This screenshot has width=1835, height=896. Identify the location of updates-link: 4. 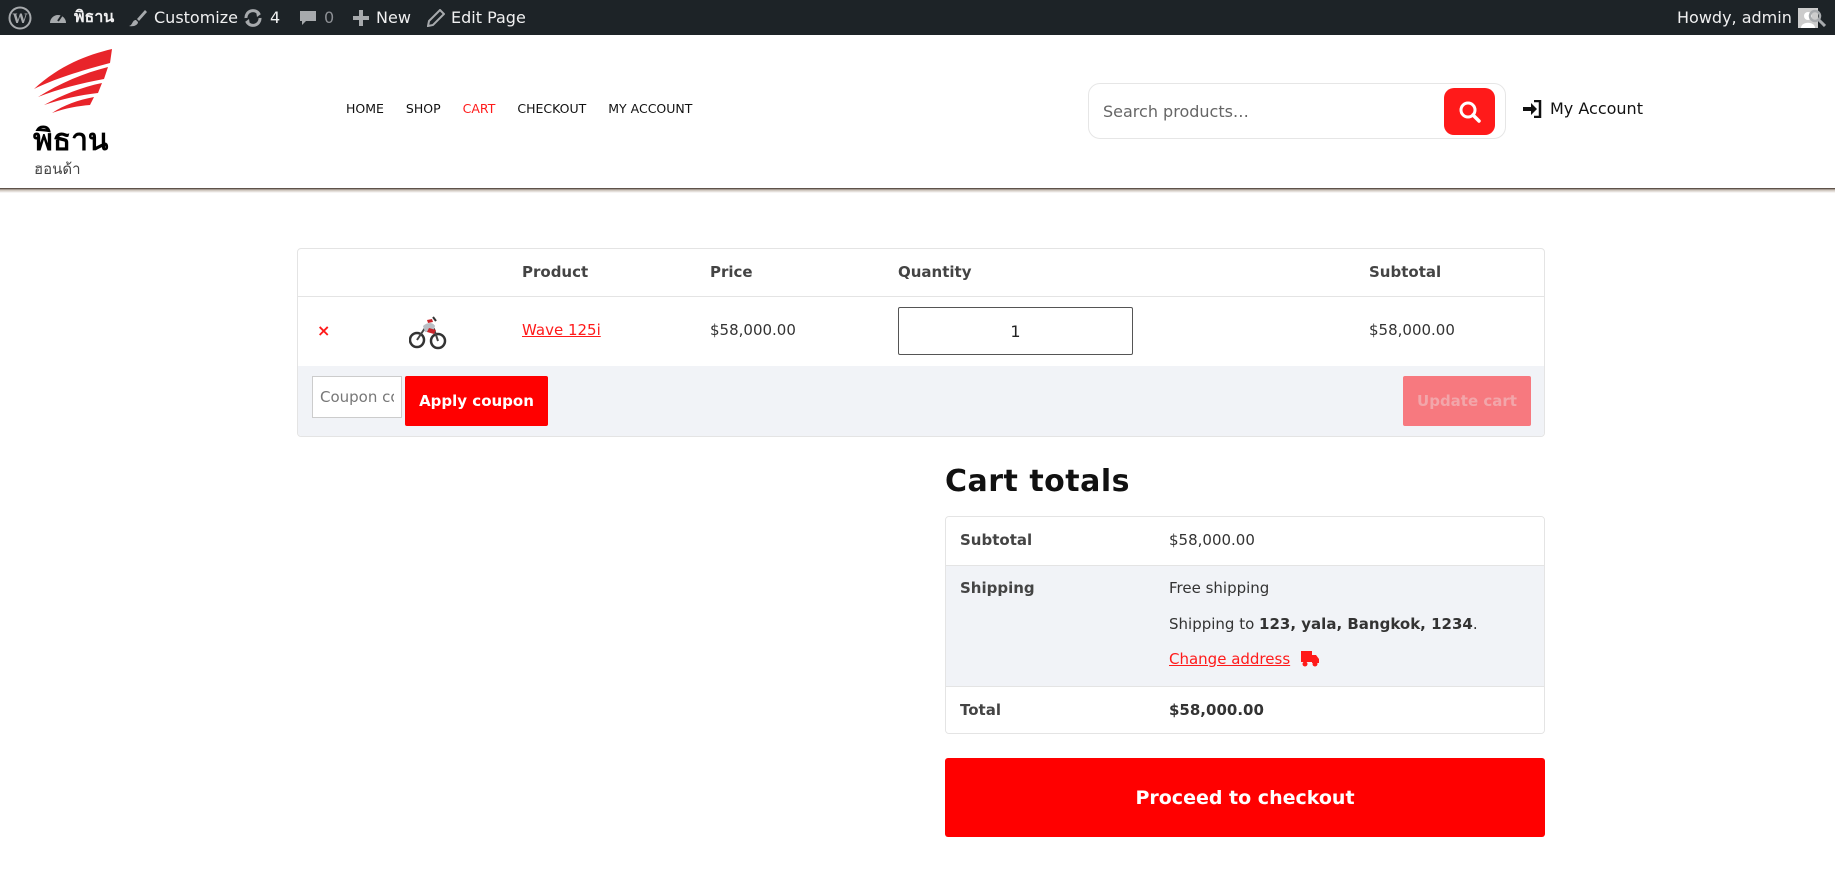
(261, 17).